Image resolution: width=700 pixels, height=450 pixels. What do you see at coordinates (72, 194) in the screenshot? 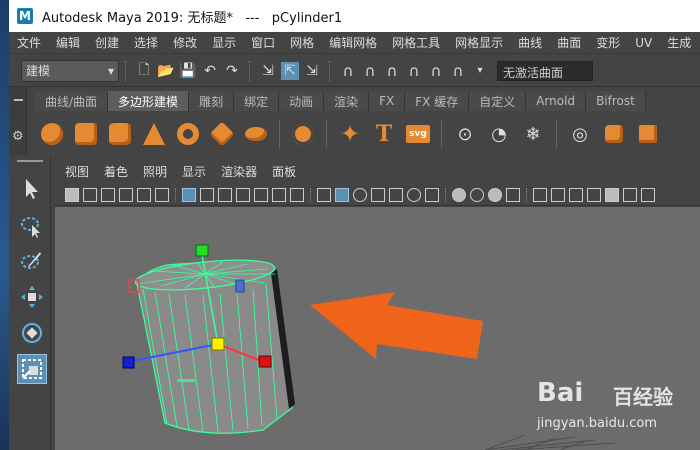
I see `camera-icon` at bounding box center [72, 194].